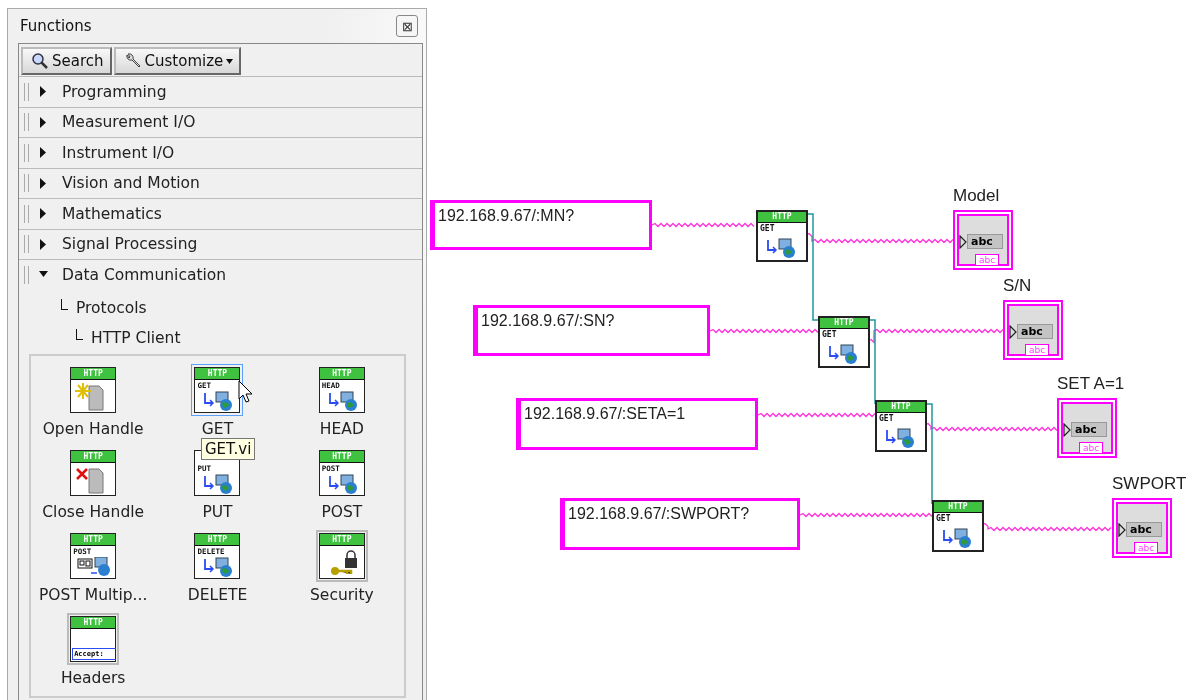 Image resolution: width=1197 pixels, height=700 pixels. What do you see at coordinates (220, 122) in the screenshot?
I see `category-row: Measurement I/O` at bounding box center [220, 122].